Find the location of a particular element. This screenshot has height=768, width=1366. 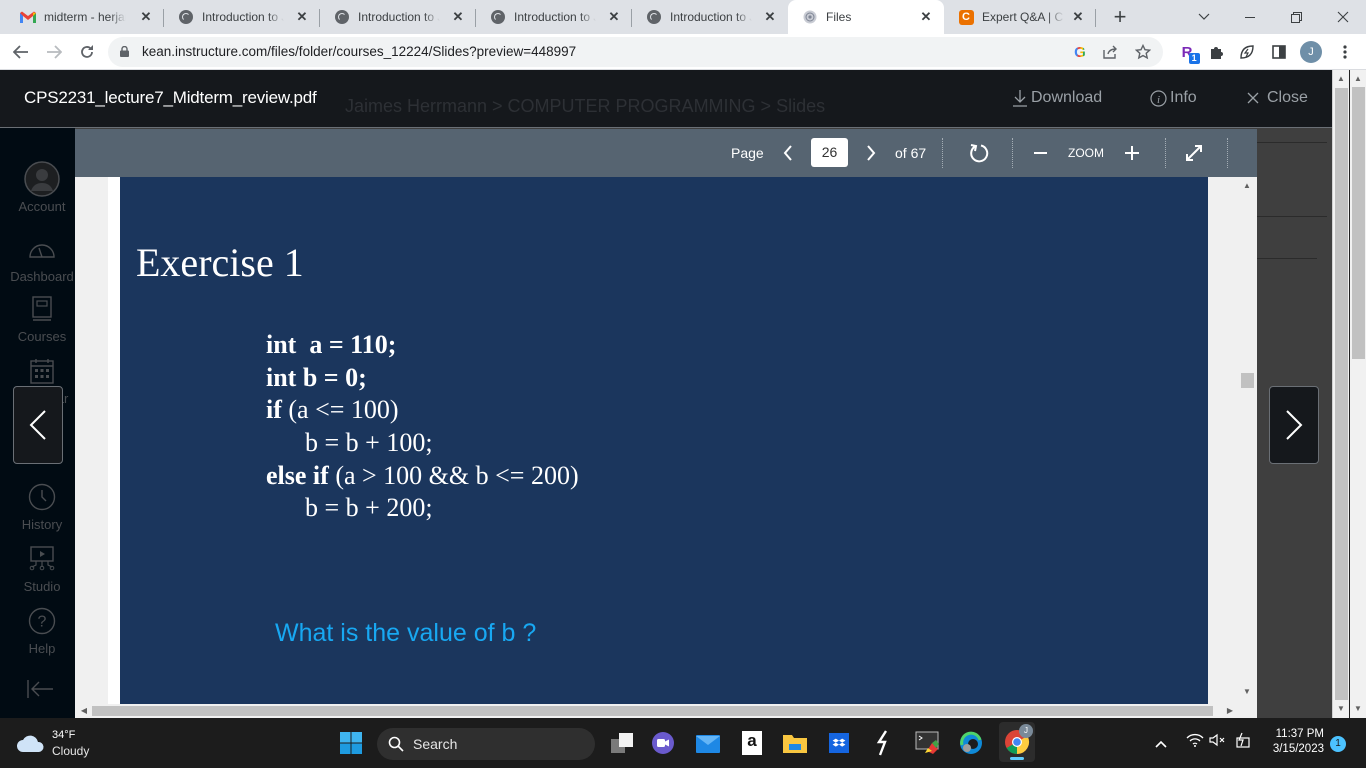

close-preview-button: Close is located at coordinates (1277, 98).